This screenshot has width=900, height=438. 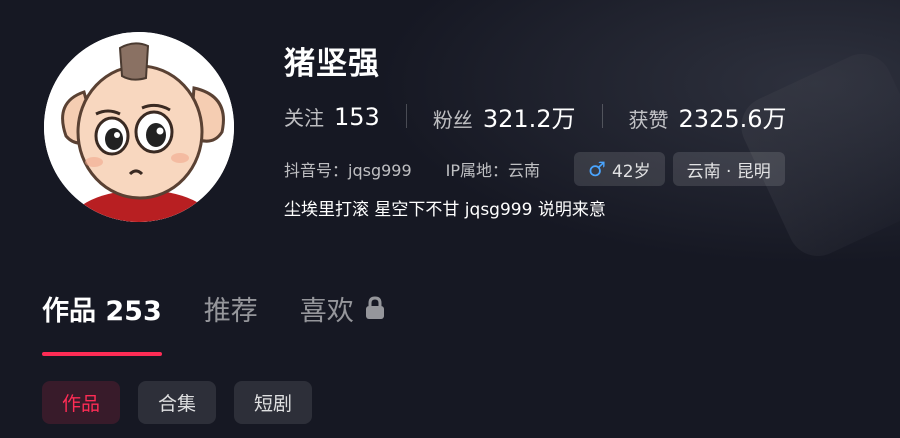 I want to click on likes-stat: 获赞 2325.6万, so click(x=708, y=116).